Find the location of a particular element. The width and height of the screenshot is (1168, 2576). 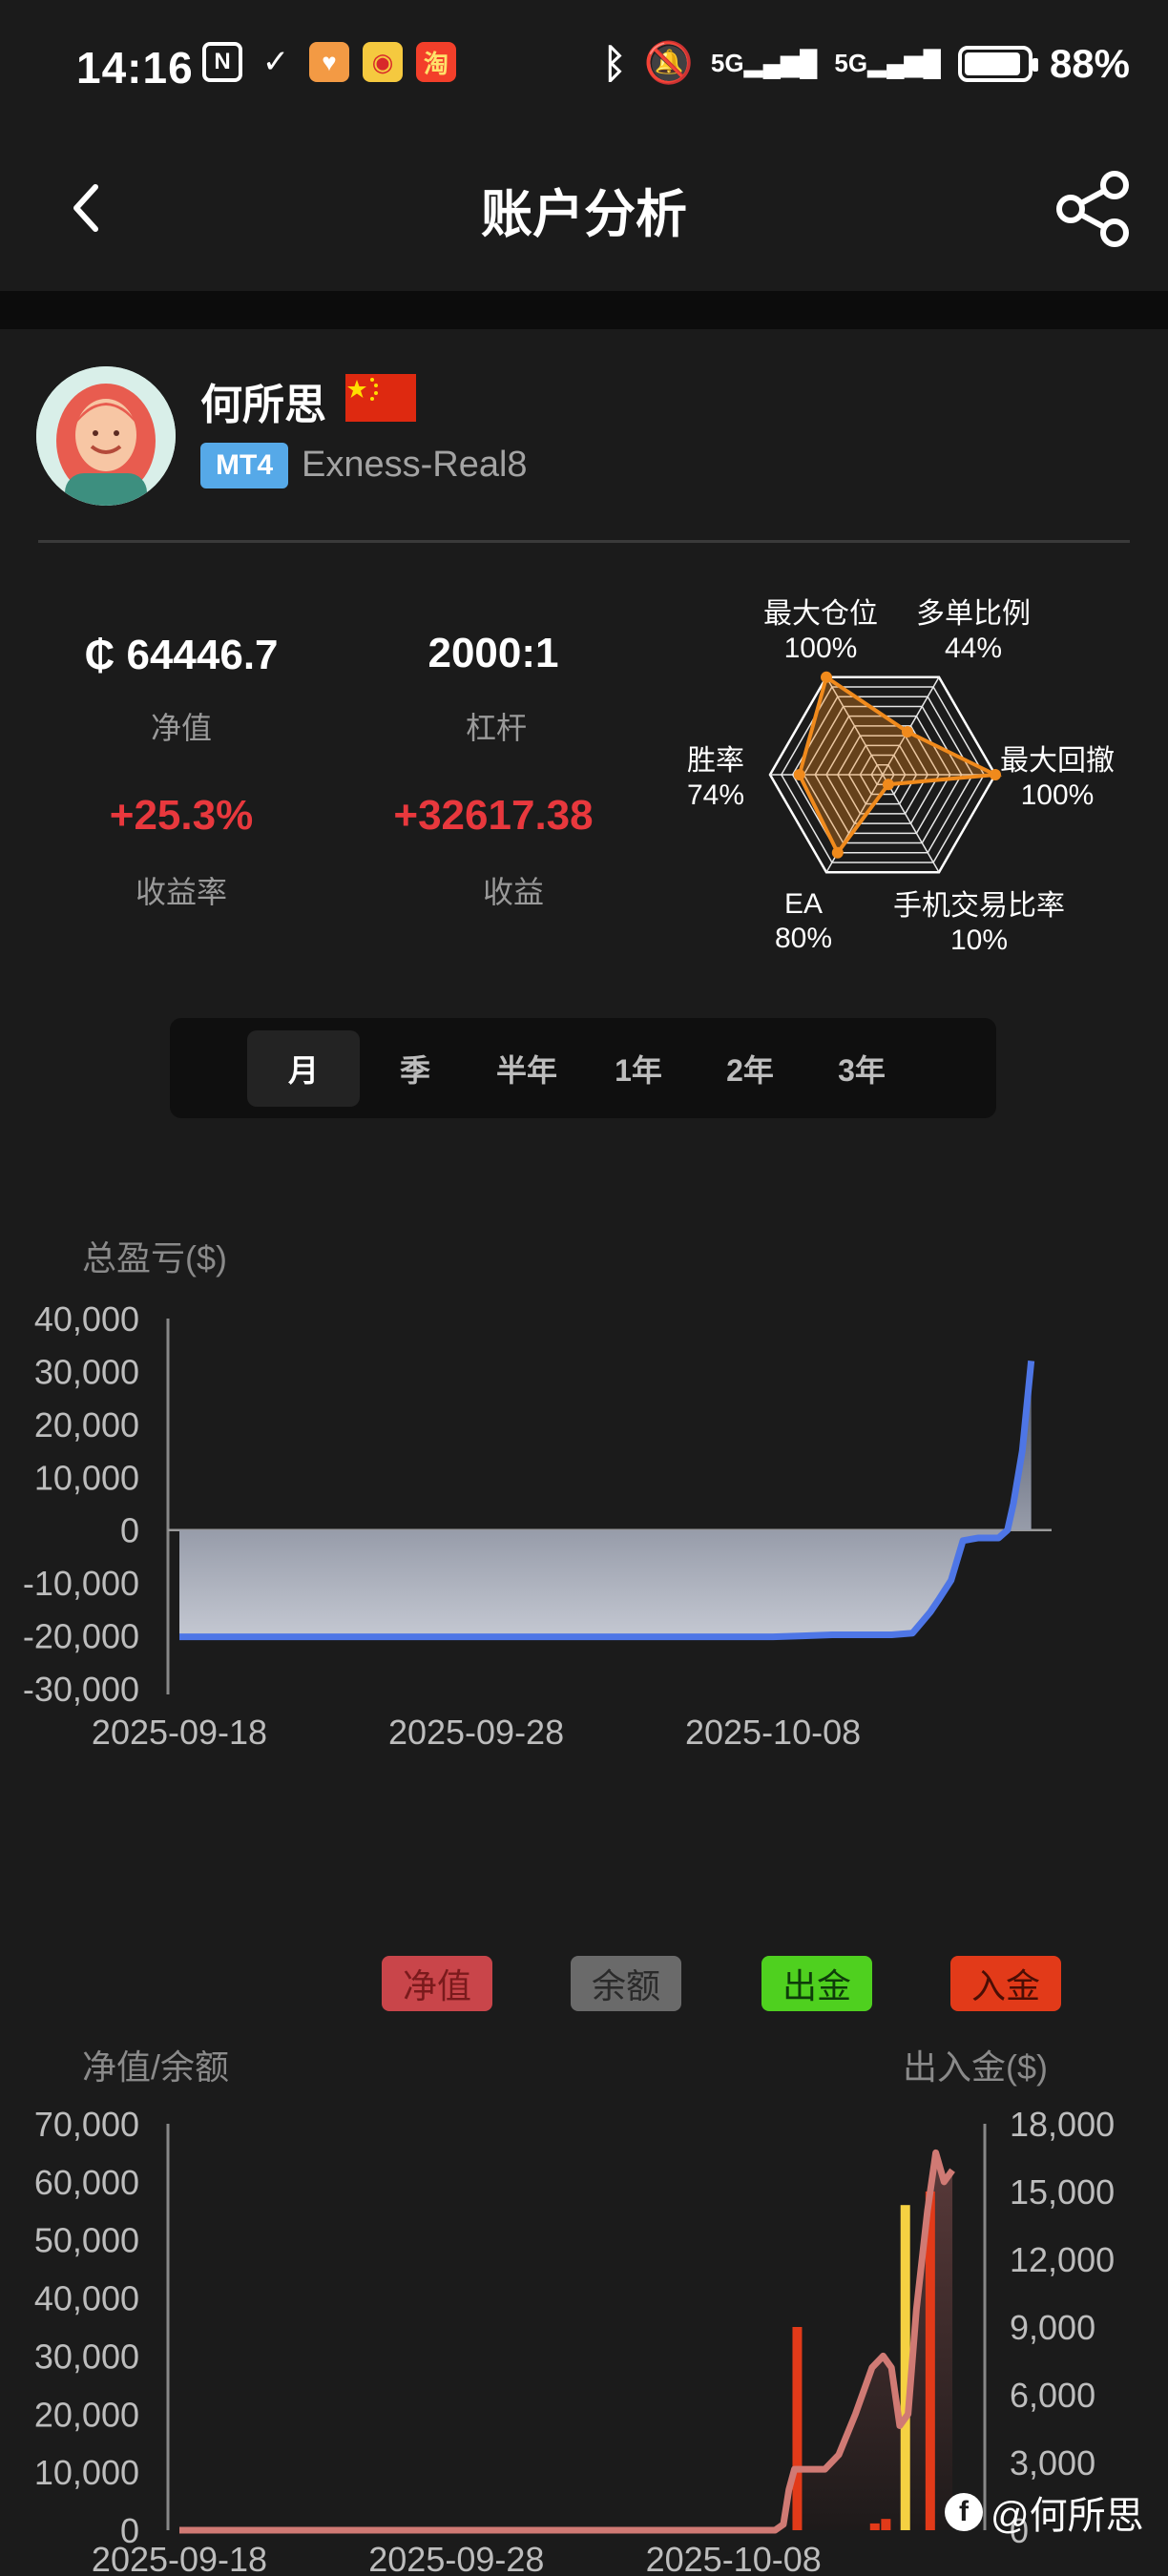

y-tick-label: 50,000 is located at coordinates (87, 2240).